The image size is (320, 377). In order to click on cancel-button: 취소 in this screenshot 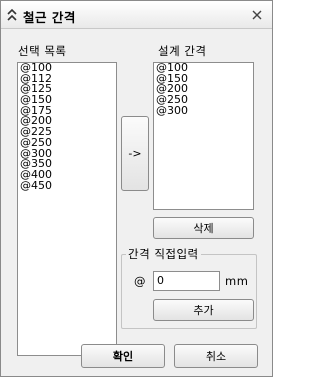, I will do `click(216, 356)`.